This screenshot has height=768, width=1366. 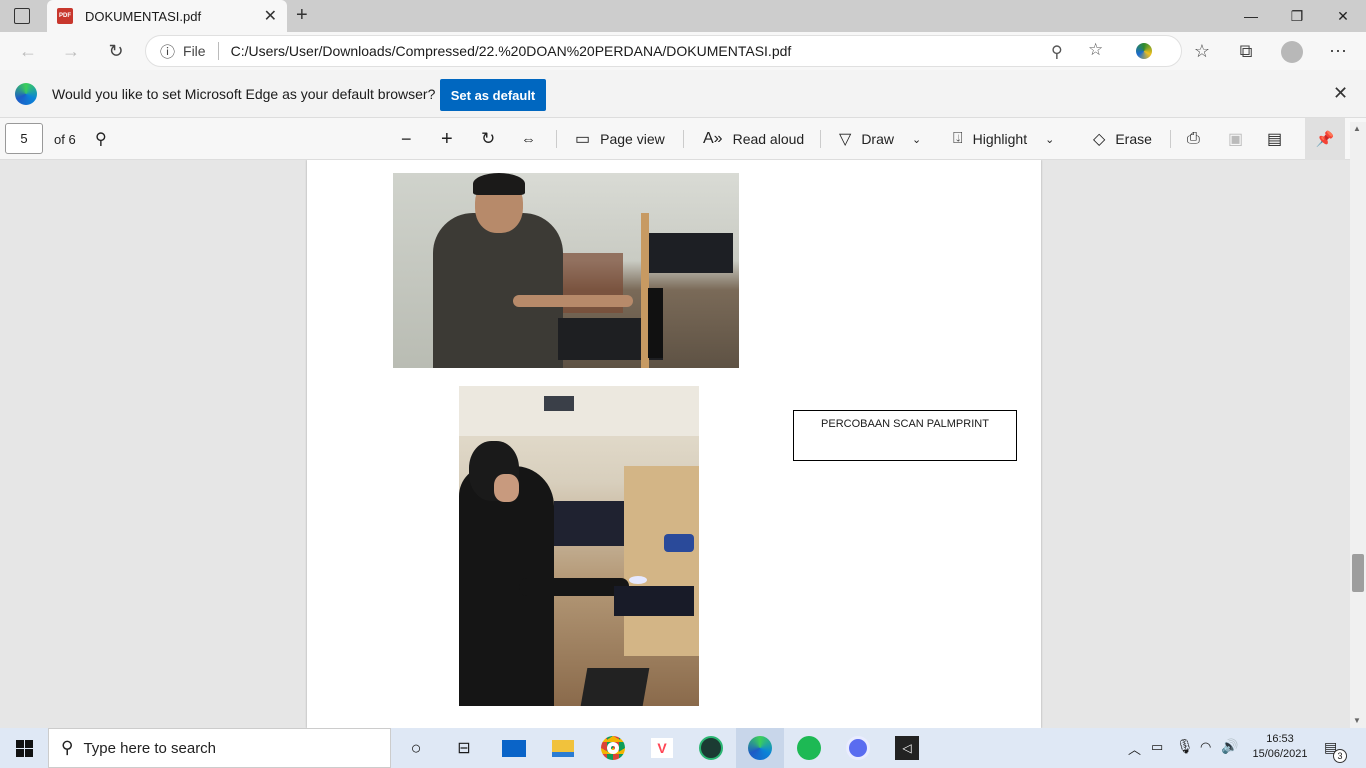 What do you see at coordinates (143, 16) in the screenshot?
I see `tab-title: DOKUMENTASI.pdf` at bounding box center [143, 16].